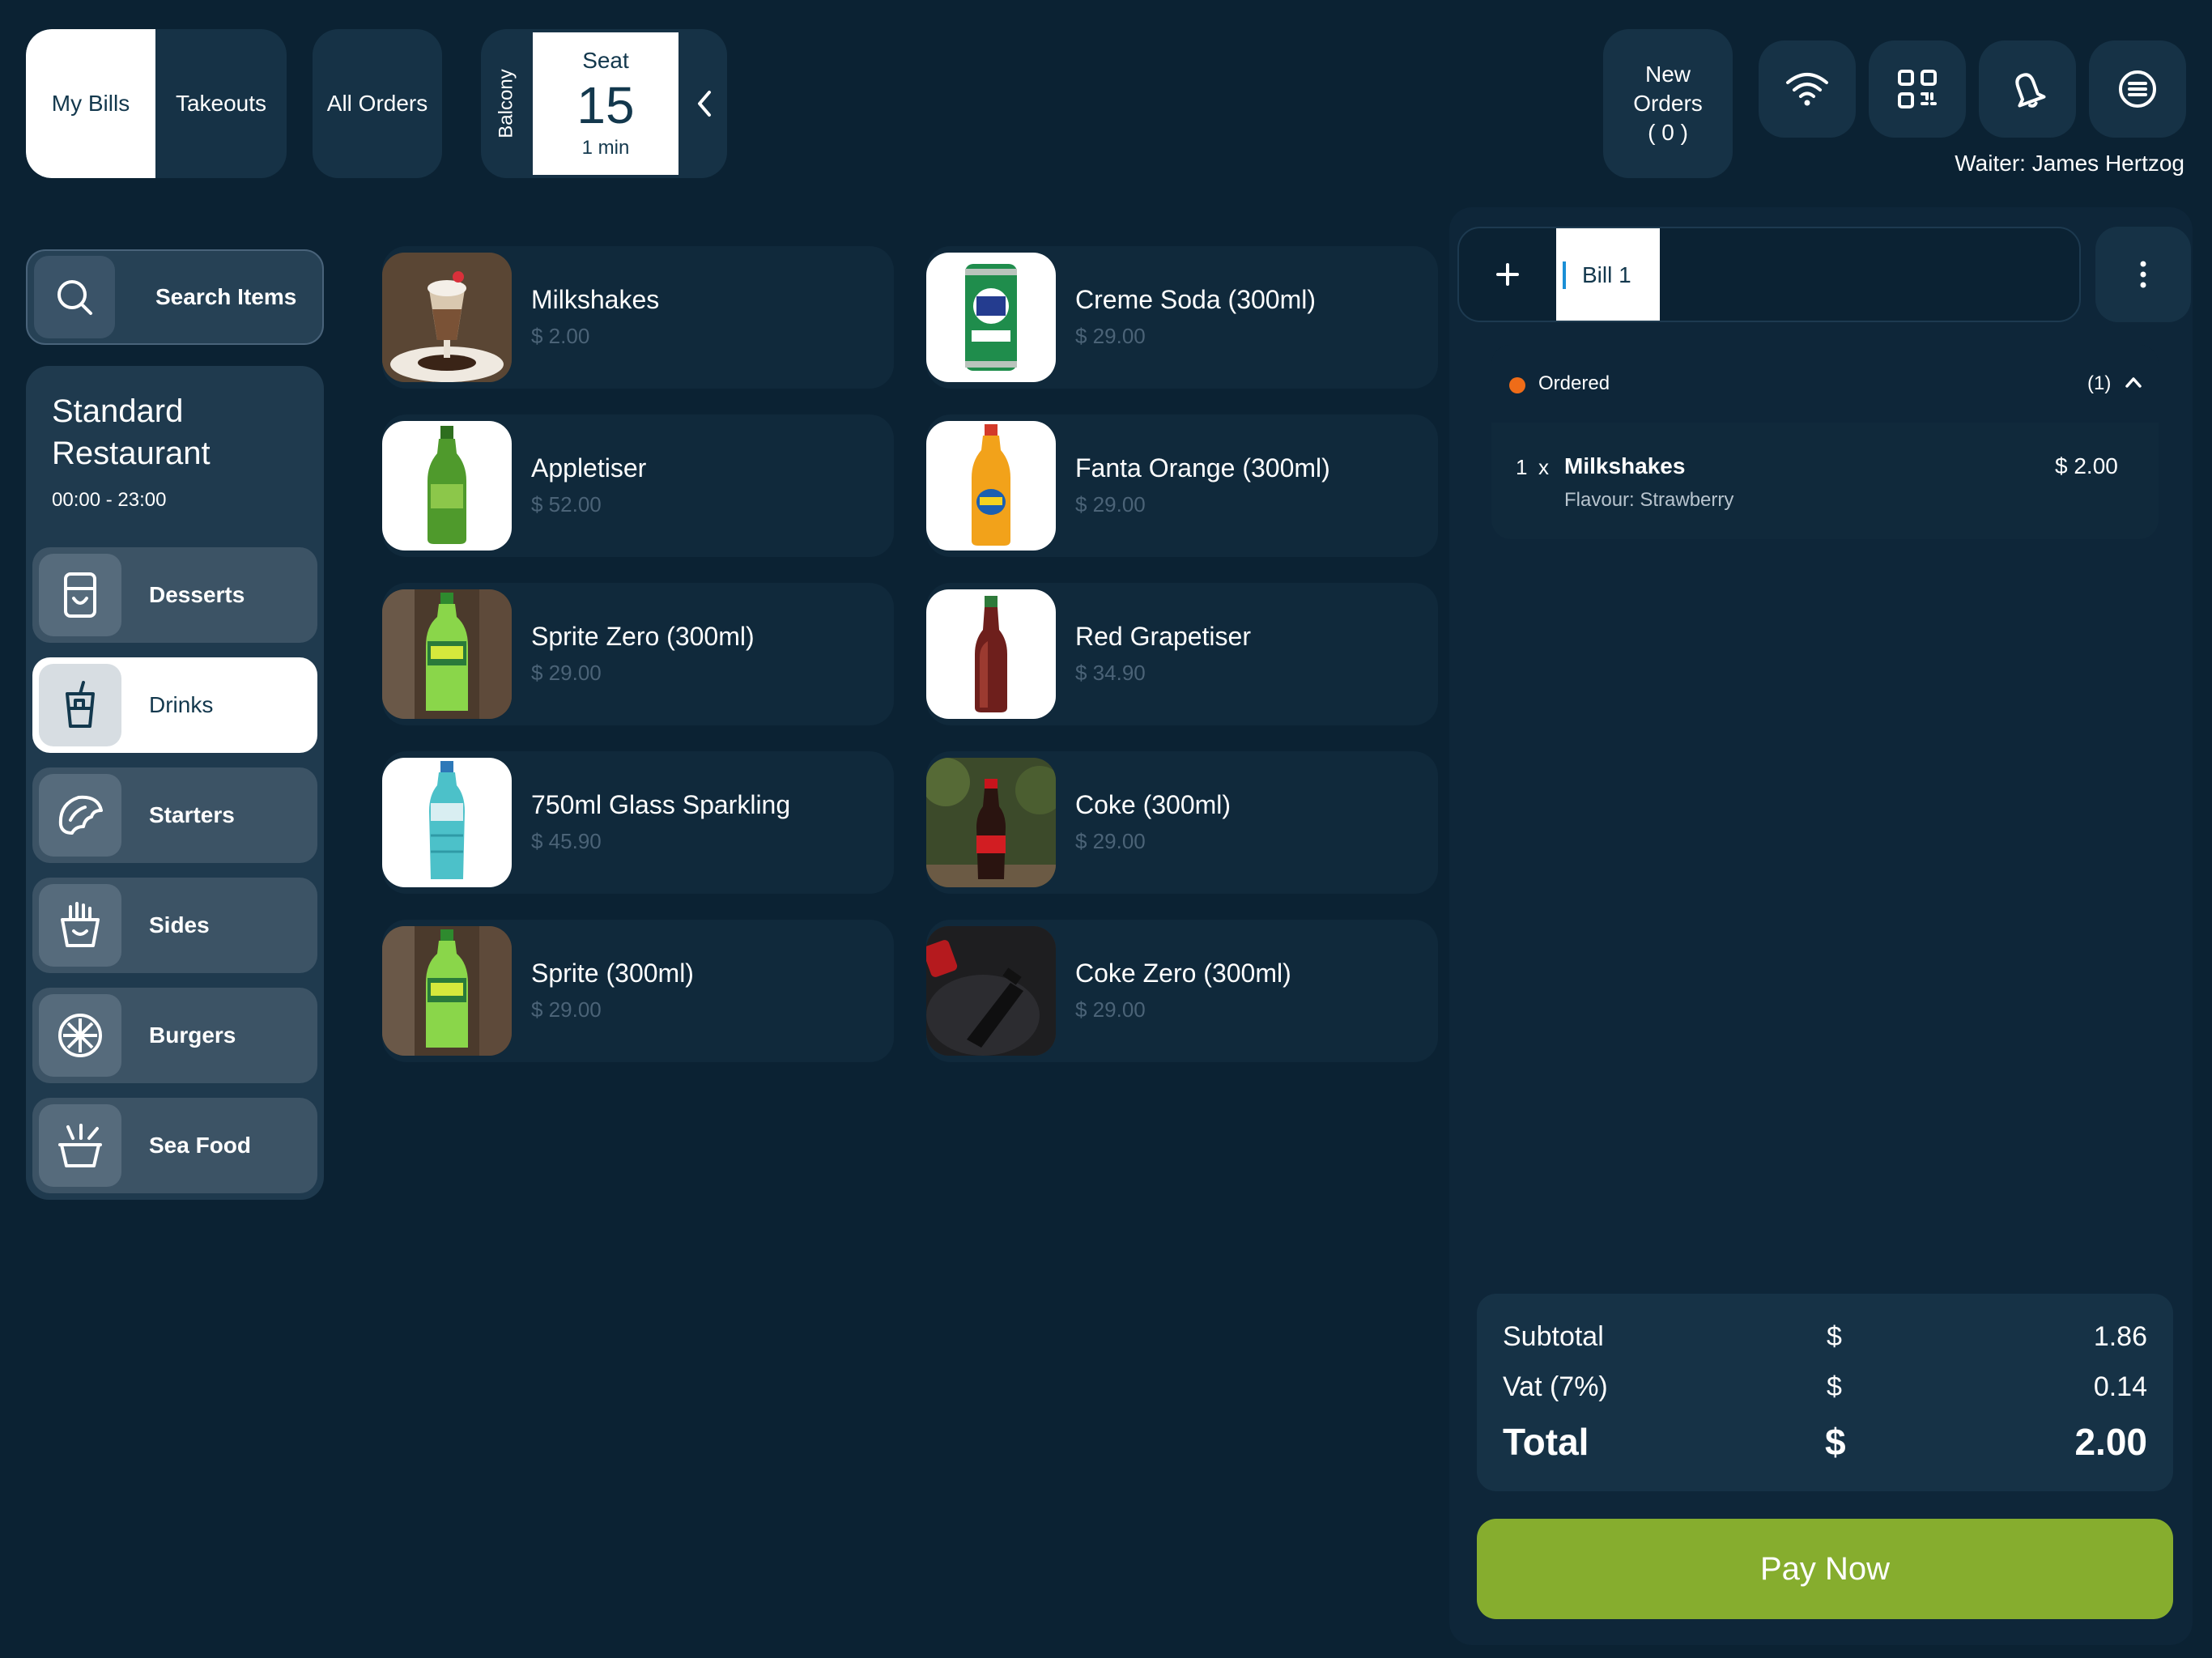 Image resolution: width=2212 pixels, height=1658 pixels. Describe the element at coordinates (595, 299) in the screenshot. I see `product-name: Milkshakes` at that location.